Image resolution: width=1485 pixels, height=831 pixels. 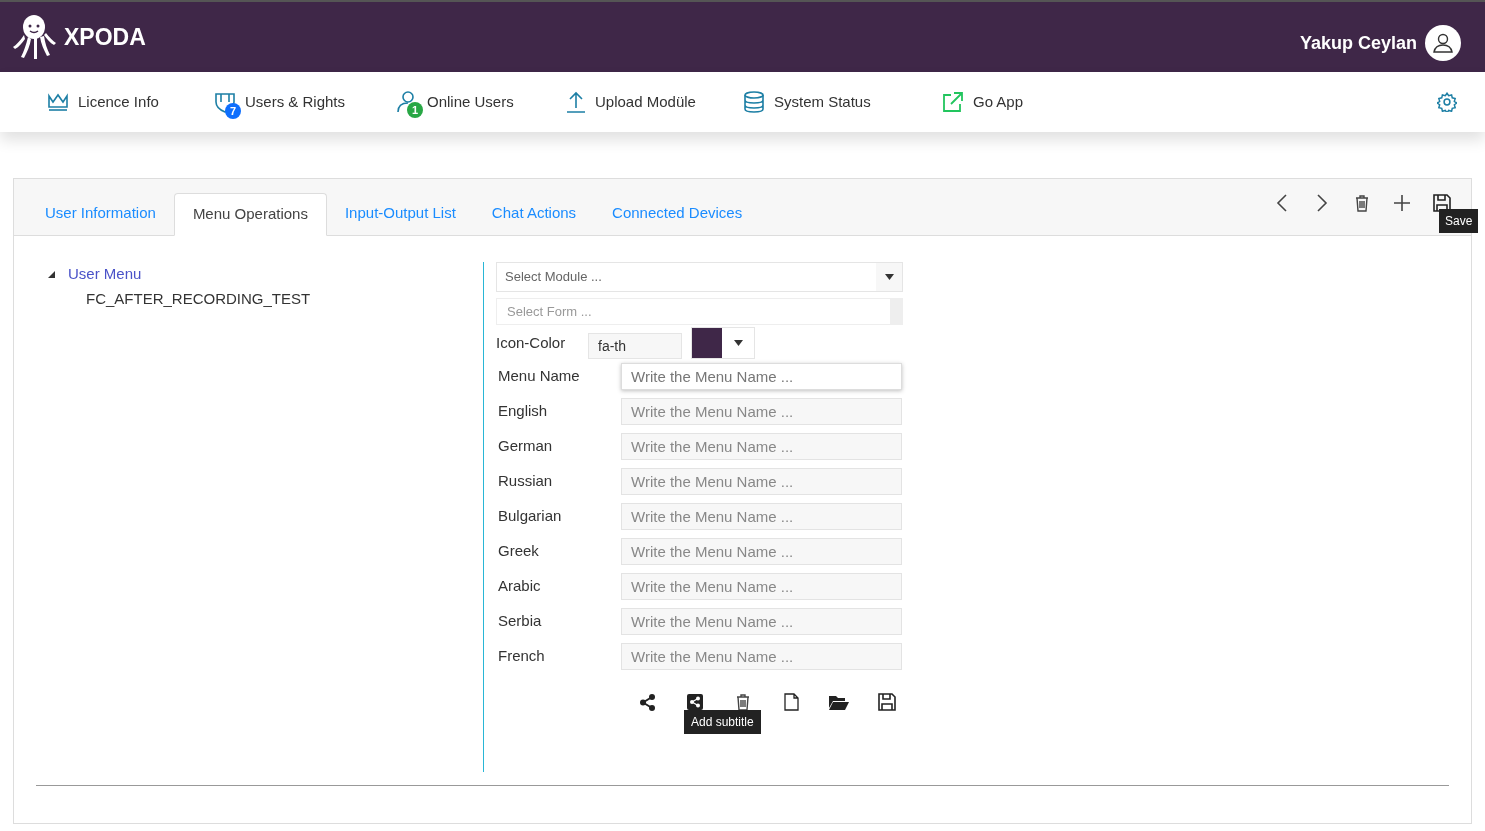 I want to click on field-label: German, so click(x=526, y=446).